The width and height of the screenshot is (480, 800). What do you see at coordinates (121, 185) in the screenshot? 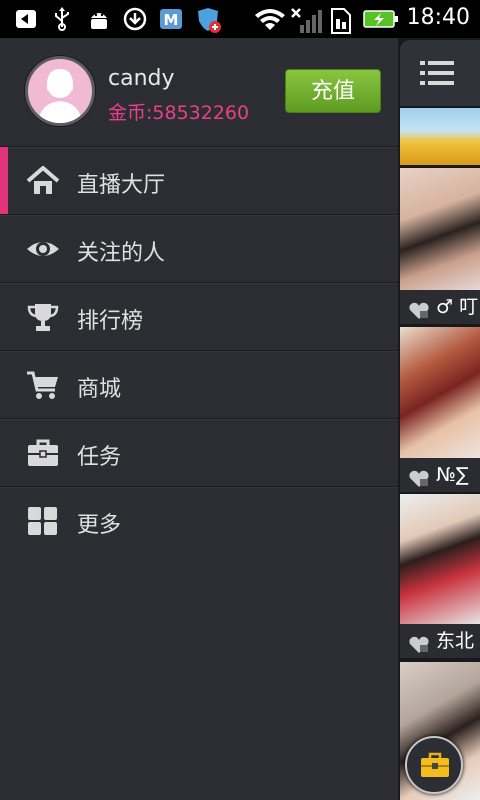
I see `menu-item-label: 直播大厅` at bounding box center [121, 185].